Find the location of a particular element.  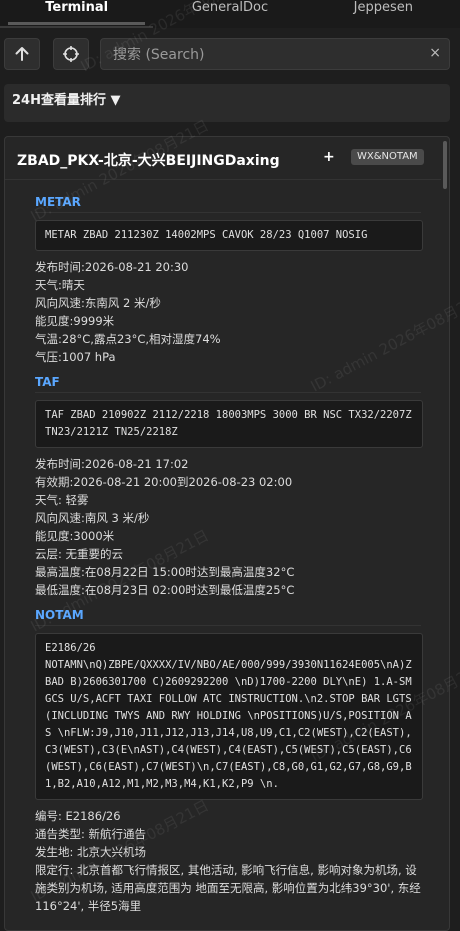

metar-info-line: 气压:1007 hPa is located at coordinates (75, 357).